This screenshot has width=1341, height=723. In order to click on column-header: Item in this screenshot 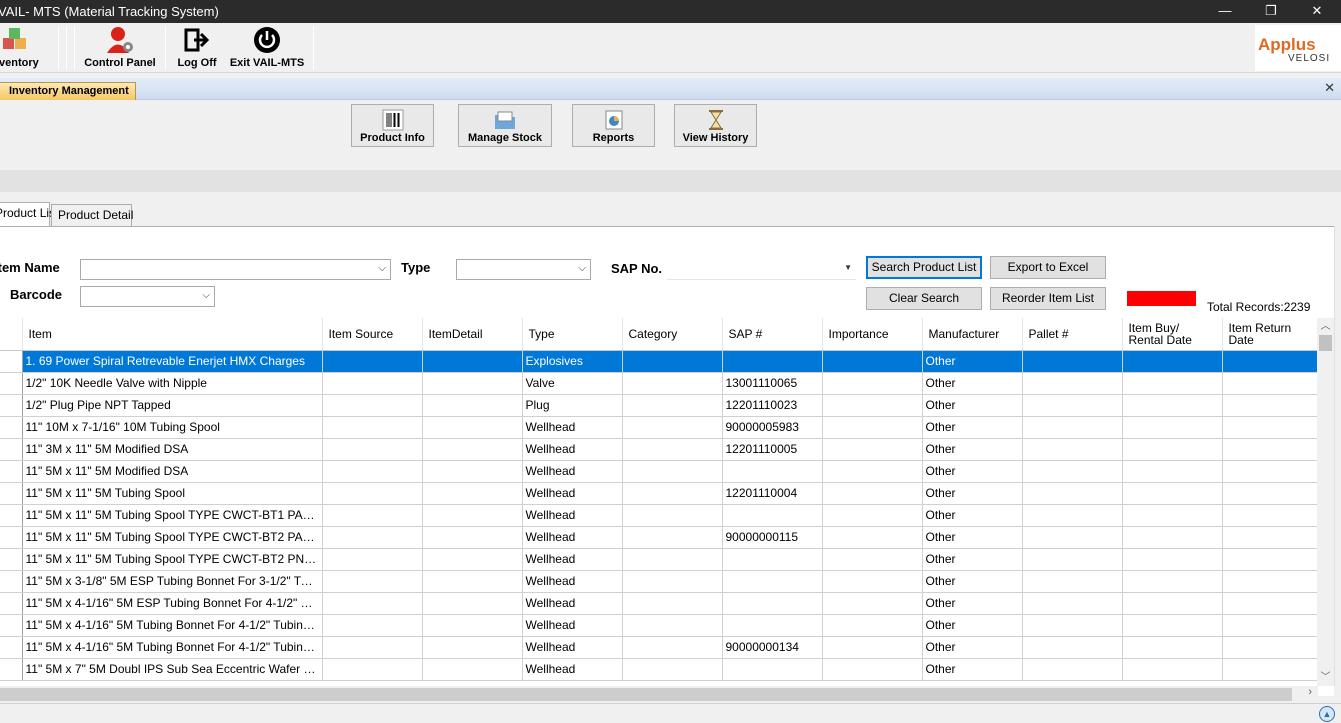, I will do `click(172, 334)`.